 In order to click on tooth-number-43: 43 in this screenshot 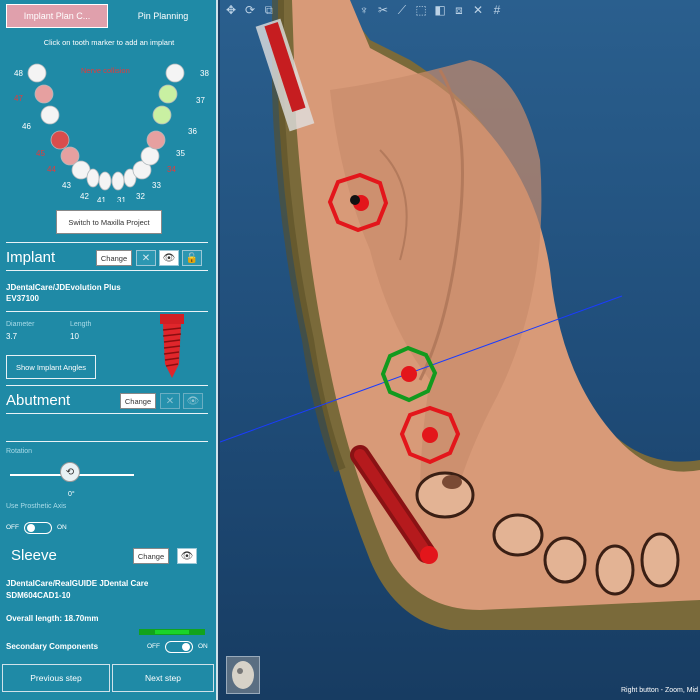, I will do `click(66, 185)`.